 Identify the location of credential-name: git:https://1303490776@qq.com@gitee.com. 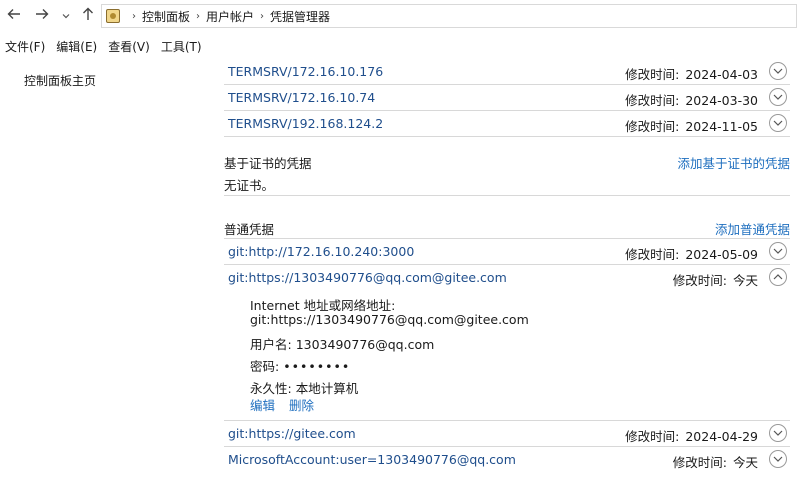
(367, 277).